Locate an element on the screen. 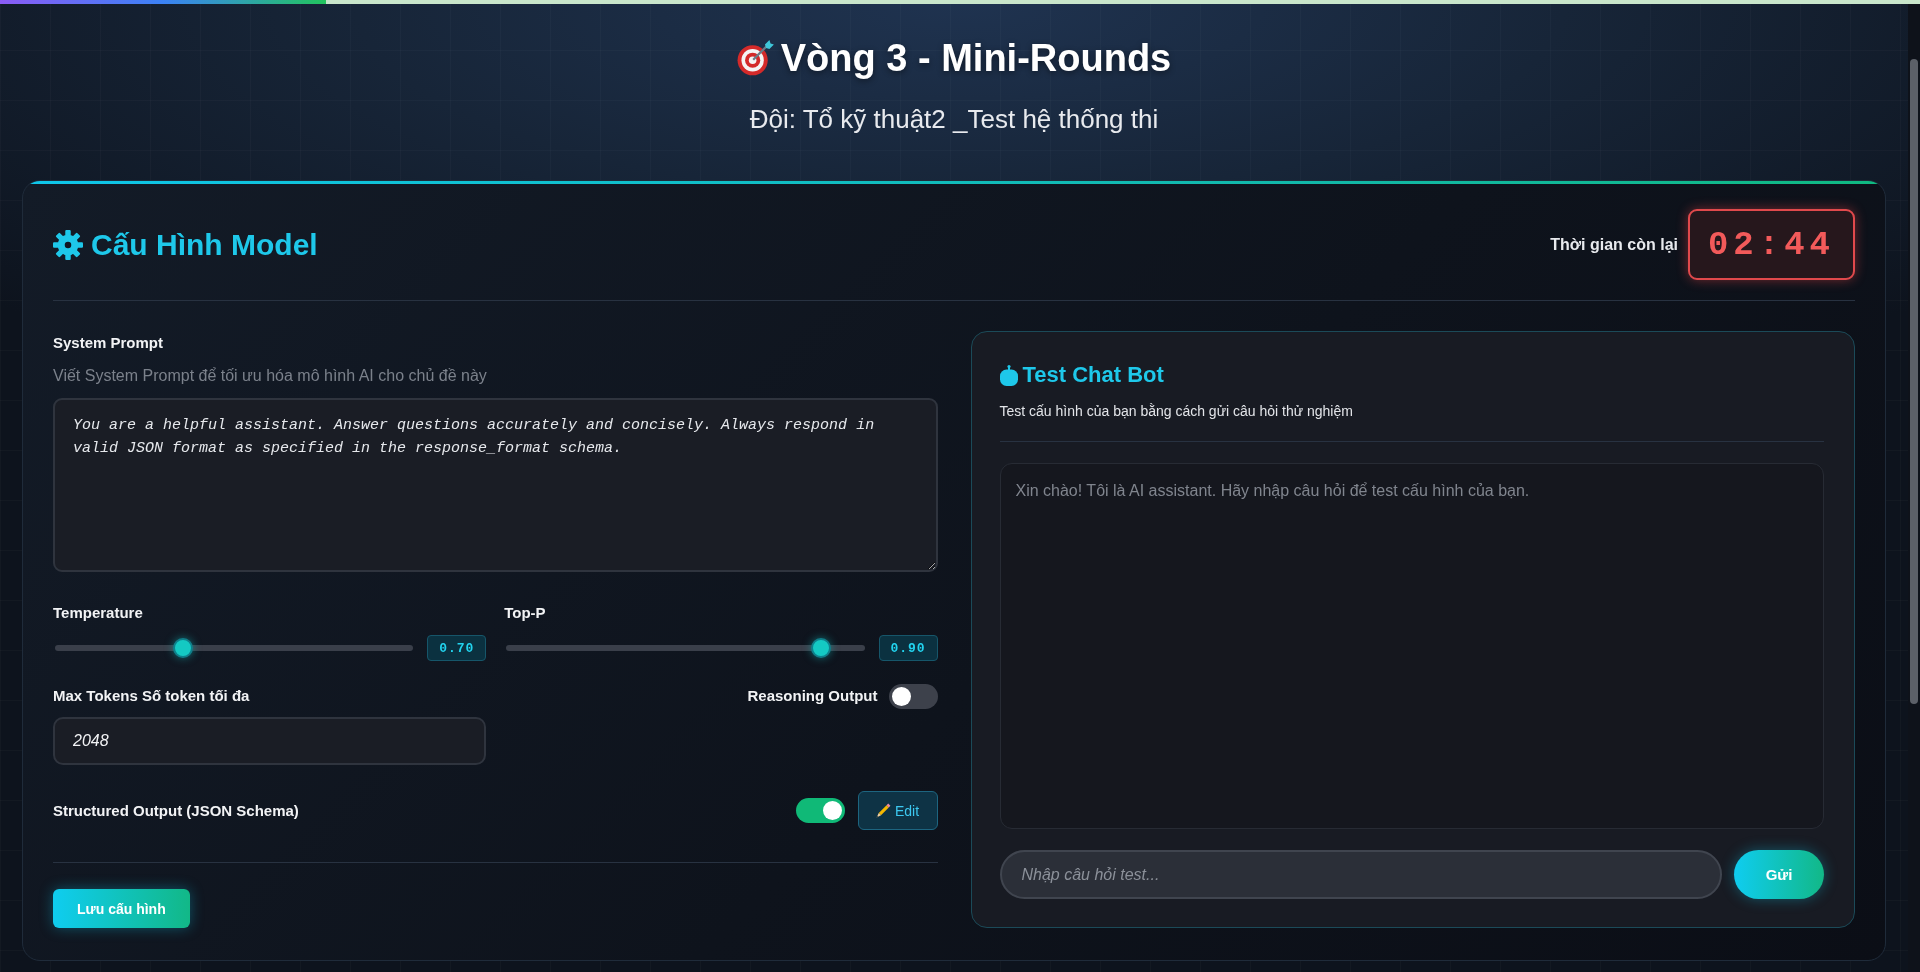 The width and height of the screenshot is (1920, 972). slider-label: Temperature is located at coordinates (98, 613).